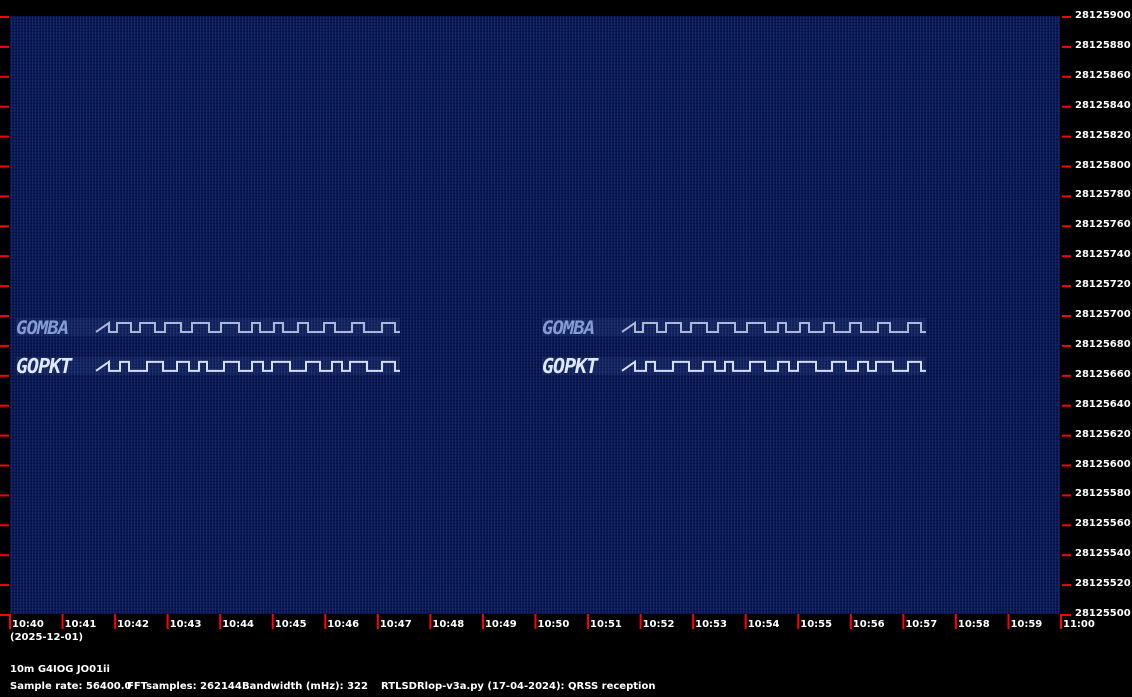 The height and width of the screenshot is (697, 1132). What do you see at coordinates (71, 686) in the screenshot?
I see `sample-rate-label: Sample rate: 56400.0` at bounding box center [71, 686].